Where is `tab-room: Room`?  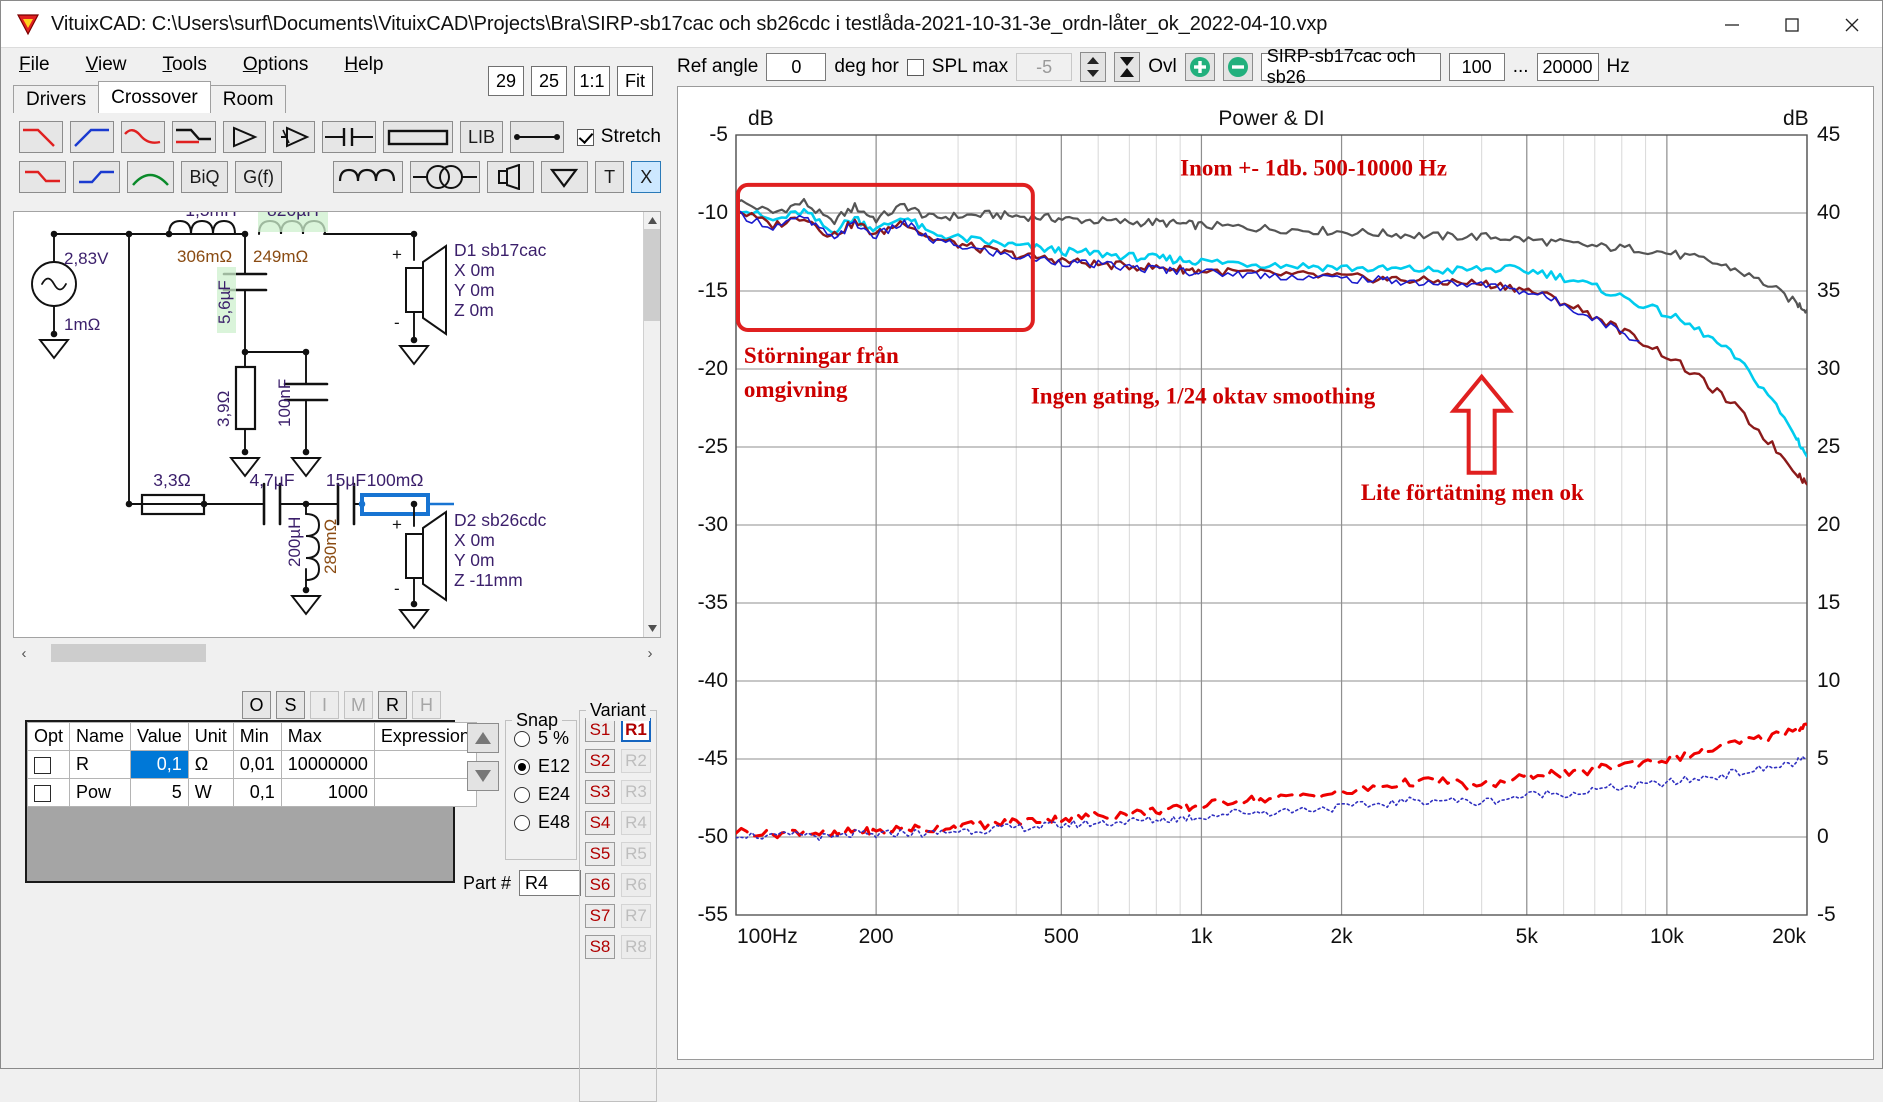
tab-room: Room is located at coordinates (248, 99).